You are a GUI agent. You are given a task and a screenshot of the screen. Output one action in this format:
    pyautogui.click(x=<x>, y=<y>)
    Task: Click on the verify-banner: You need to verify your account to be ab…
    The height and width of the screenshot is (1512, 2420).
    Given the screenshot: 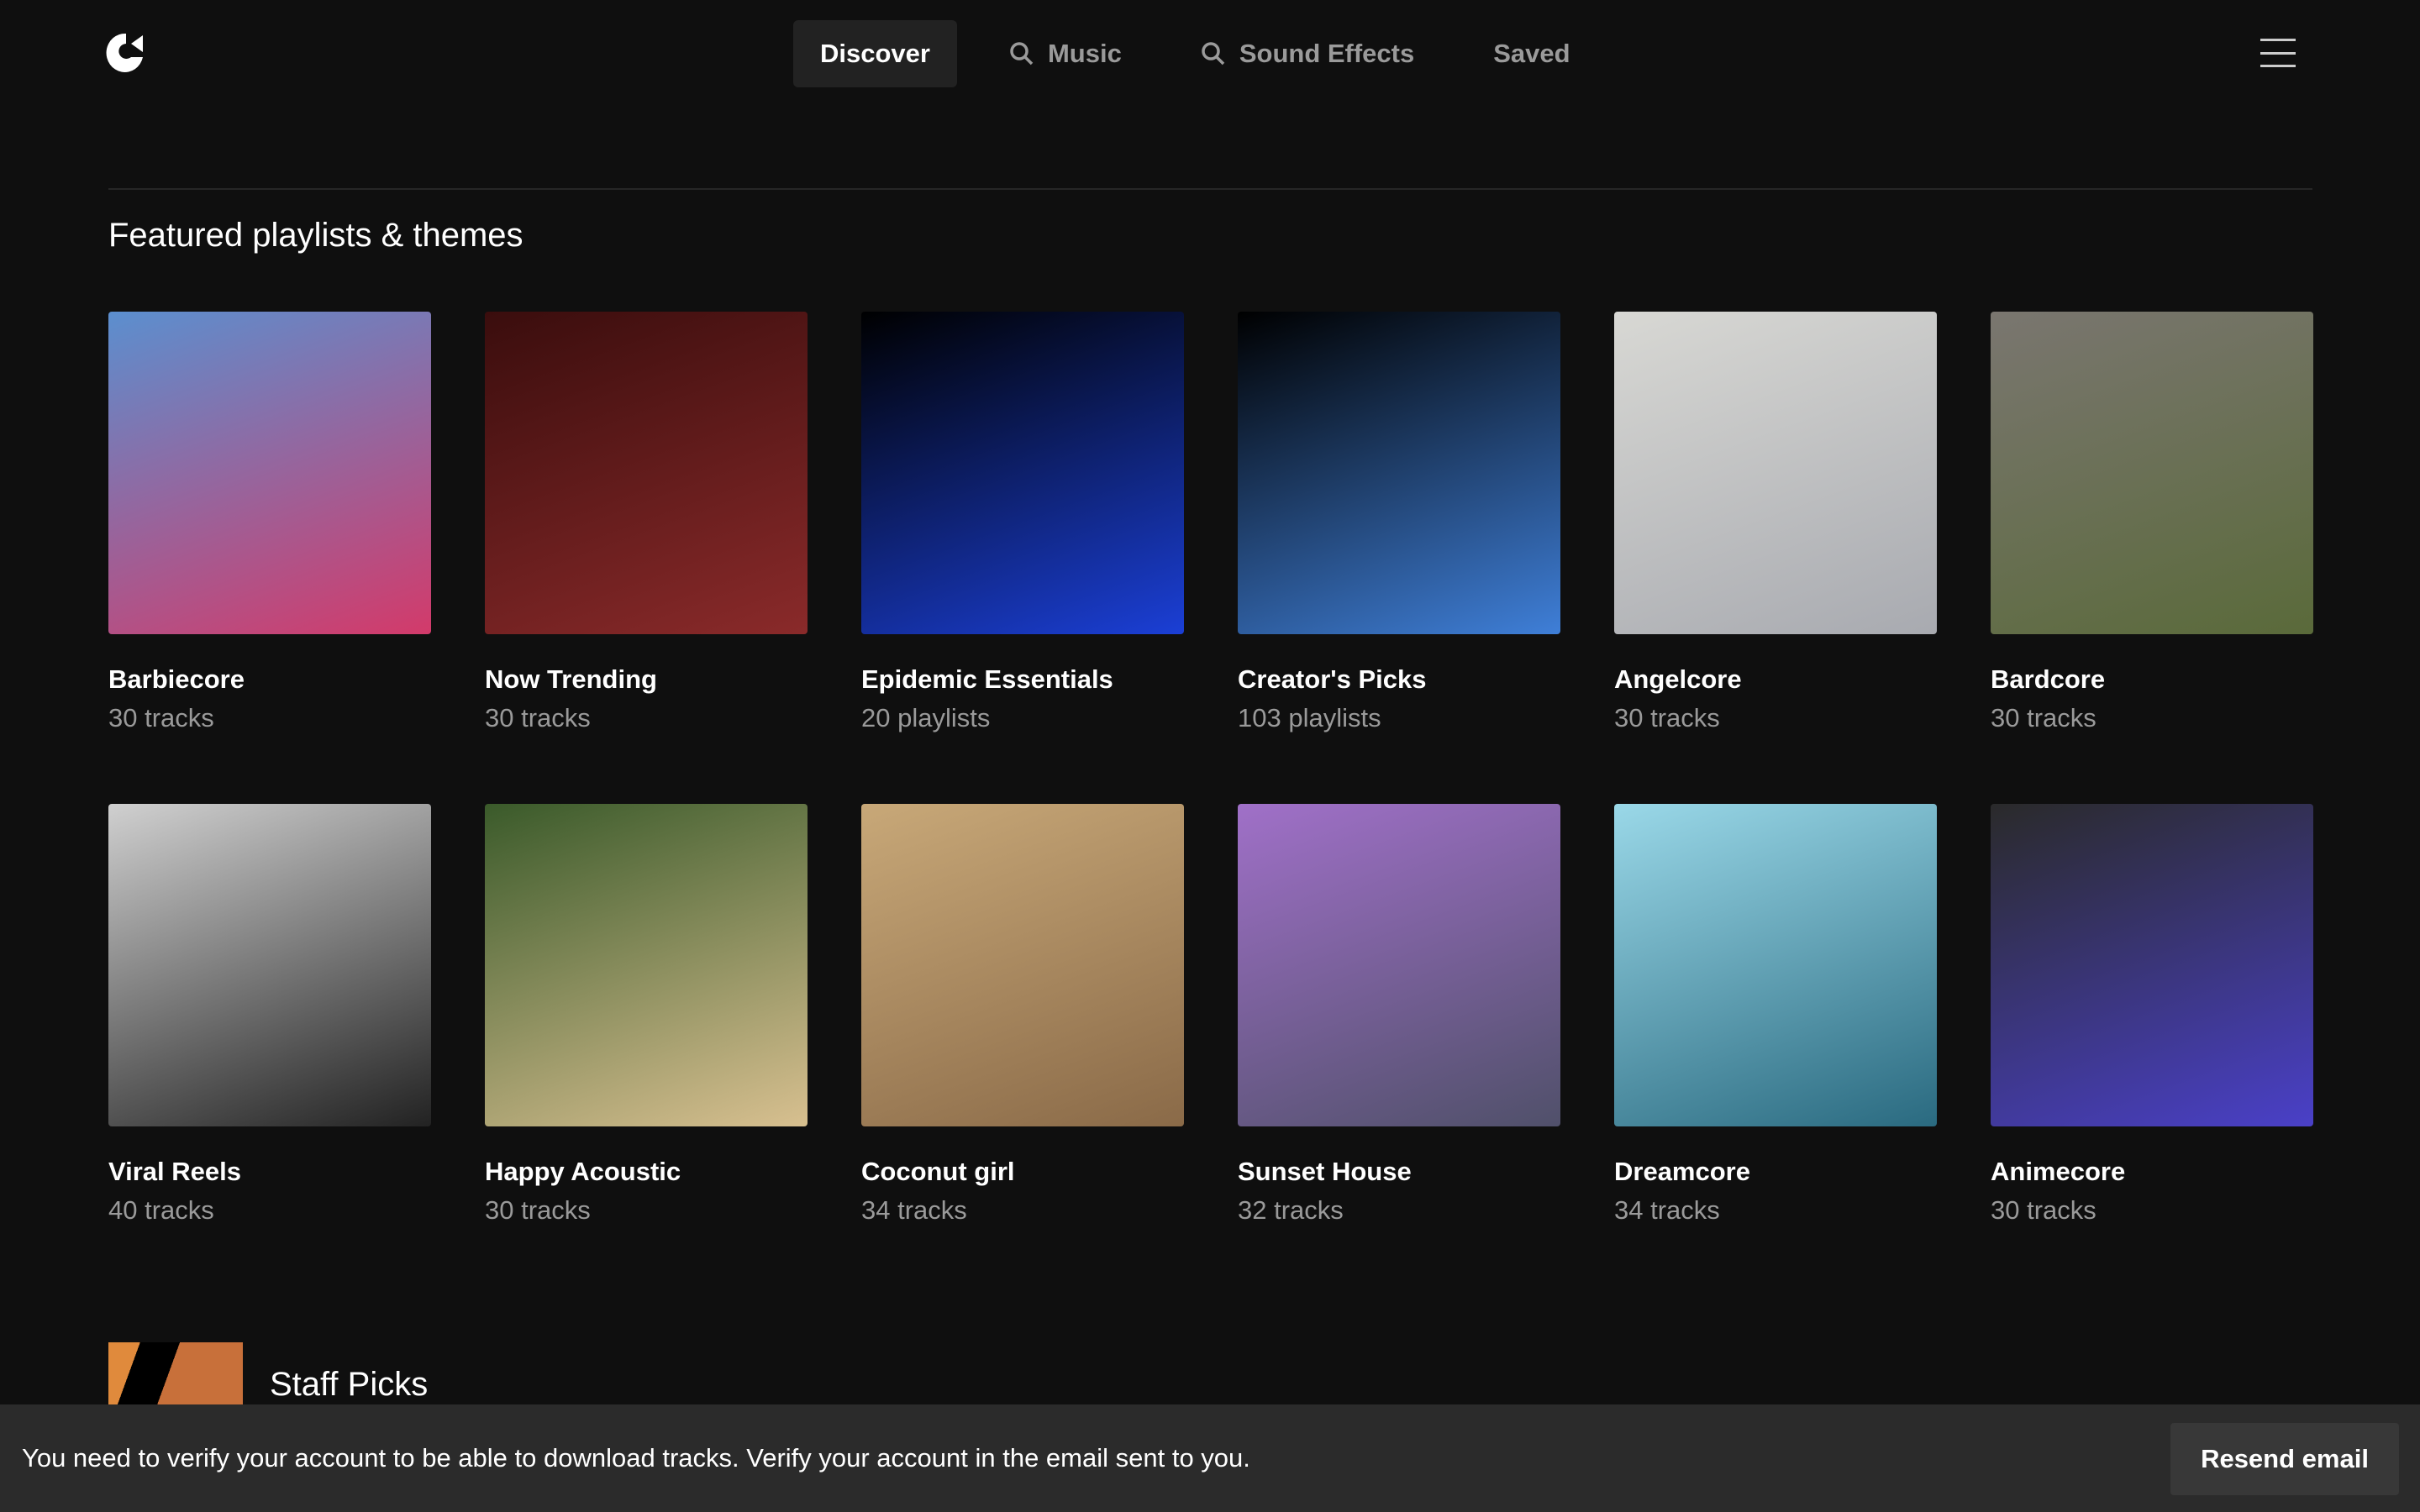 What is the action you would take?
    pyautogui.click(x=1210, y=1458)
    